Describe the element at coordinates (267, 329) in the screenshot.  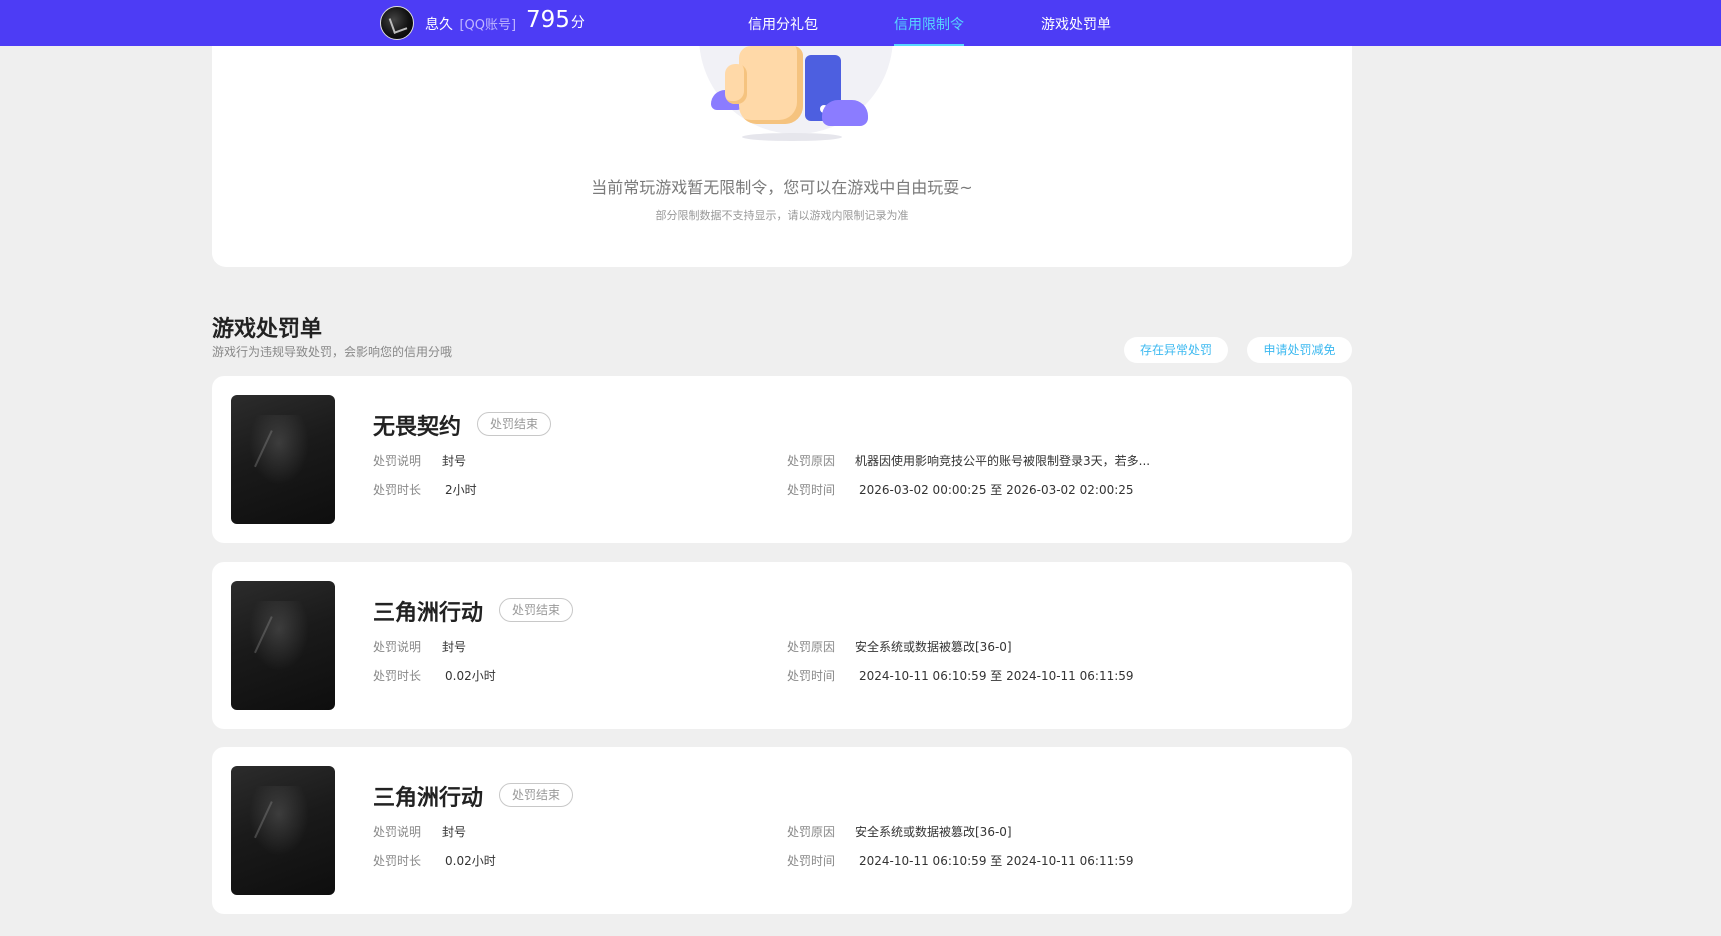
I see `section-title: 游戏处罚单` at that location.